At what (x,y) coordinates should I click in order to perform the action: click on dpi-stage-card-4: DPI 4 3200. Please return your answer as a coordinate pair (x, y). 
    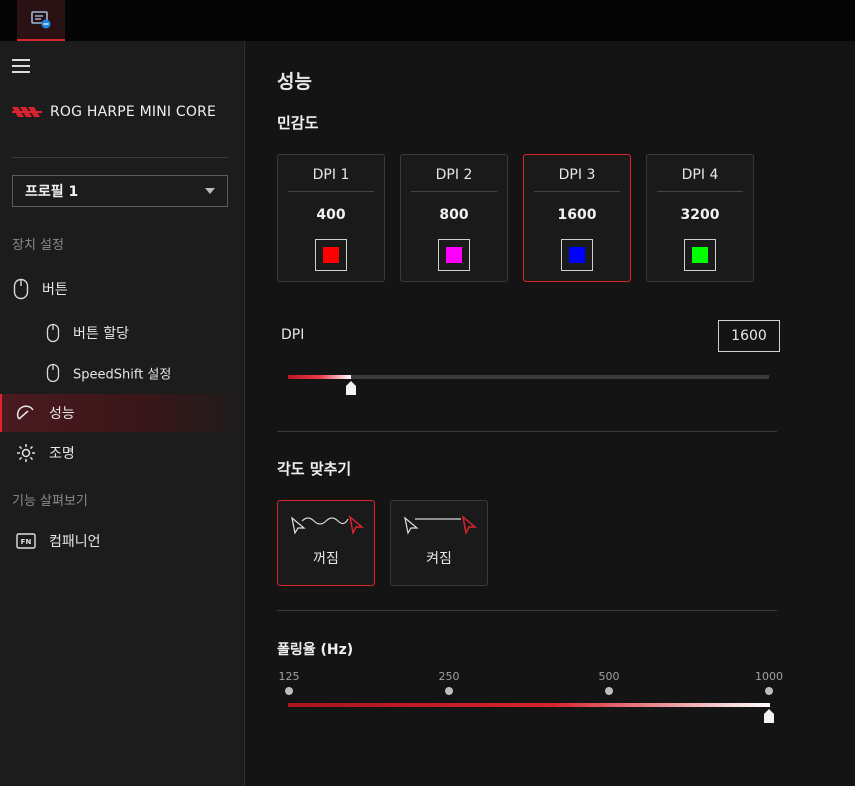
    Looking at the image, I should click on (700, 218).